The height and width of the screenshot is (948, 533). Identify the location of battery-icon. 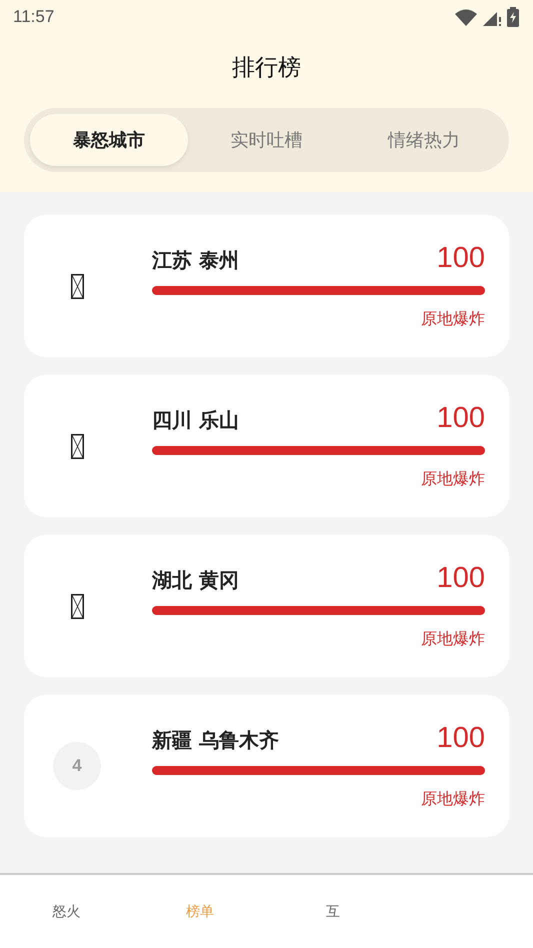
(513, 17).